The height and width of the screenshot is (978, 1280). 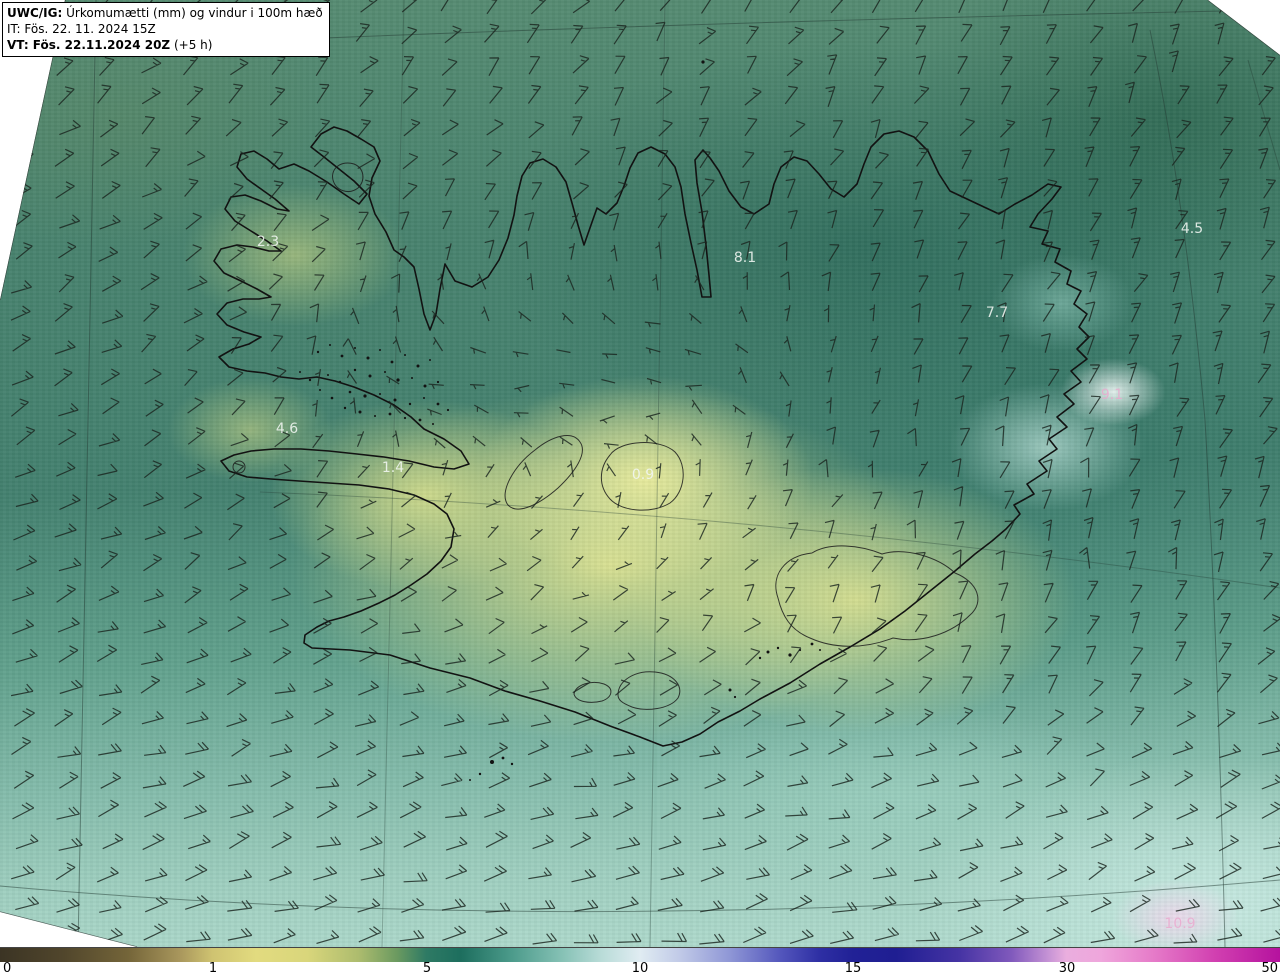 I want to click on contour-value-label: 0.9, so click(x=643, y=475).